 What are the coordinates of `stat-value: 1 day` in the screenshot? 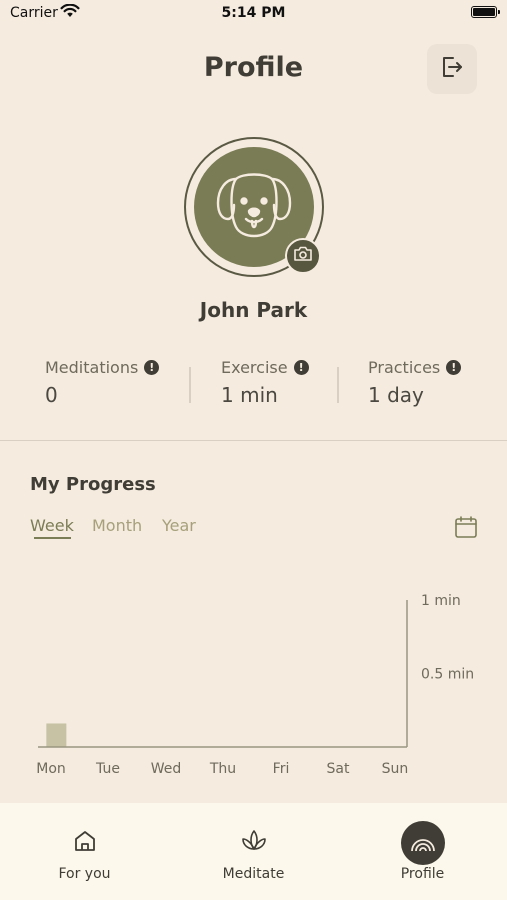 It's located at (396, 395).